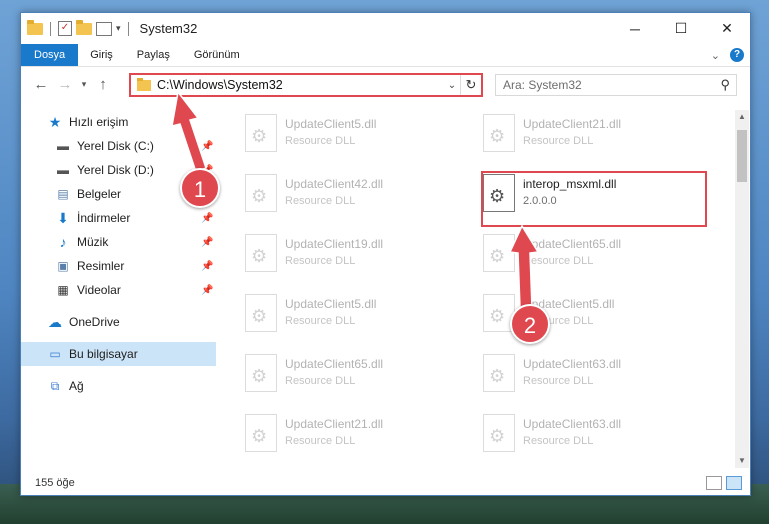 This screenshot has height=524, width=769. What do you see at coordinates (524, 266) in the screenshot?
I see `arrow-2-shape` at bounding box center [524, 266].